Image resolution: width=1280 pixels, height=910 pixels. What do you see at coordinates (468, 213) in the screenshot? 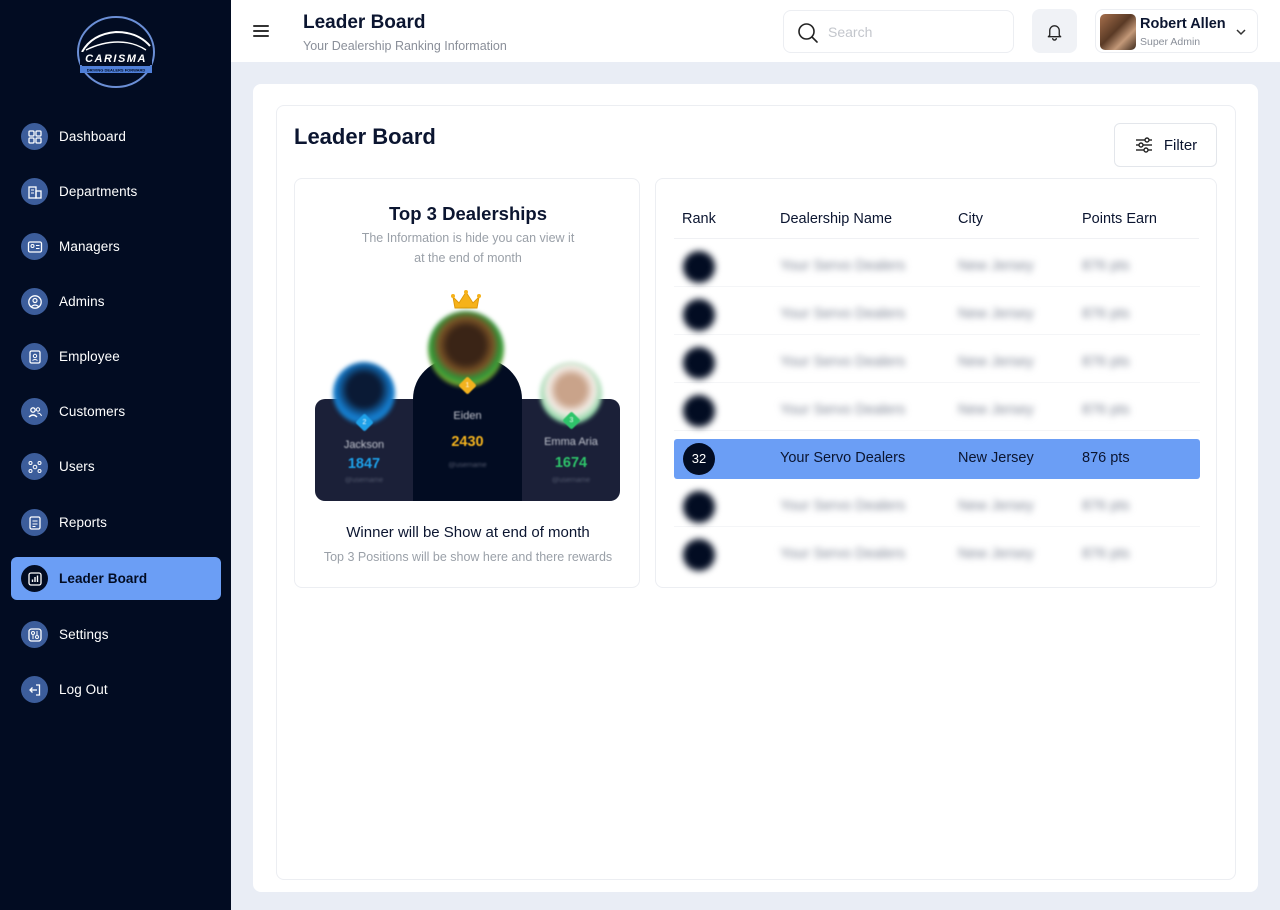
I see `top3-title: Top 3 Dealerships` at bounding box center [468, 213].